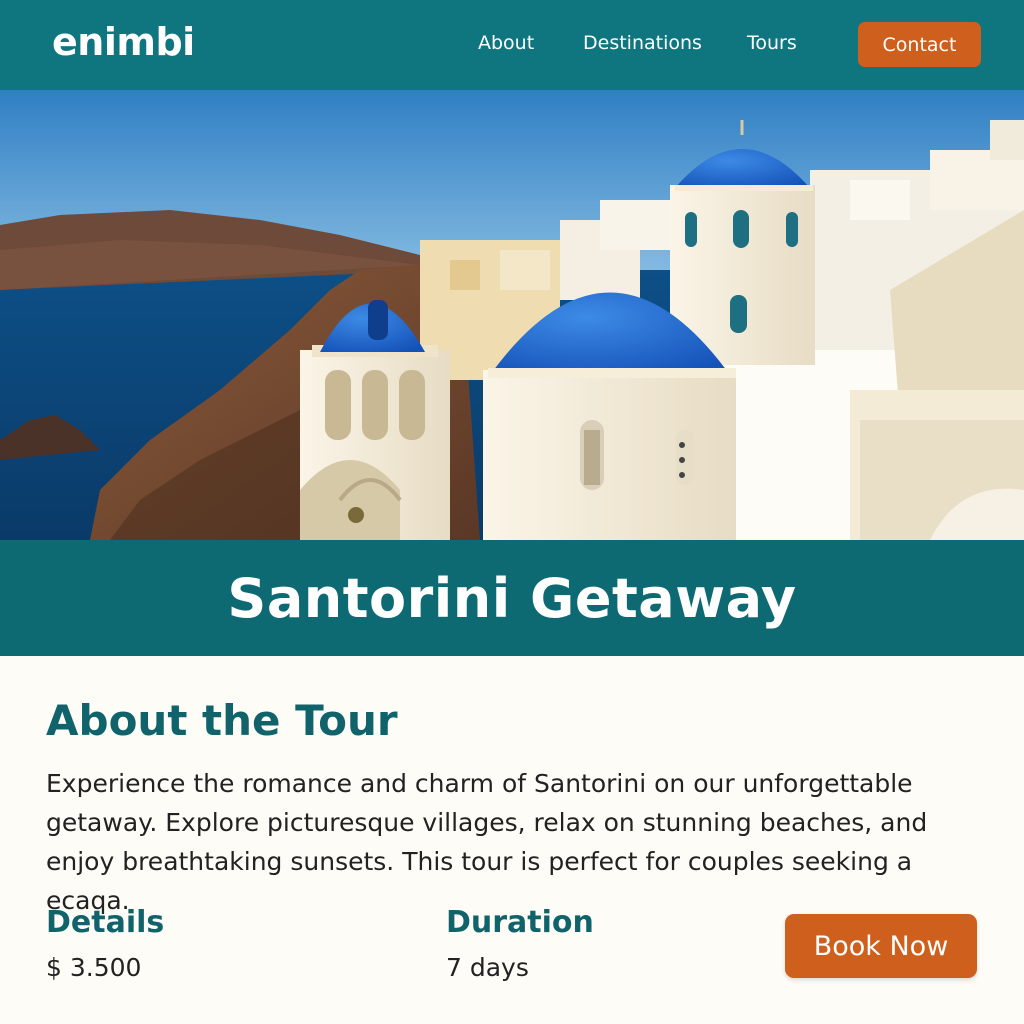 This screenshot has width=1024, height=1024. I want to click on about-heading: About the Tour, so click(222, 720).